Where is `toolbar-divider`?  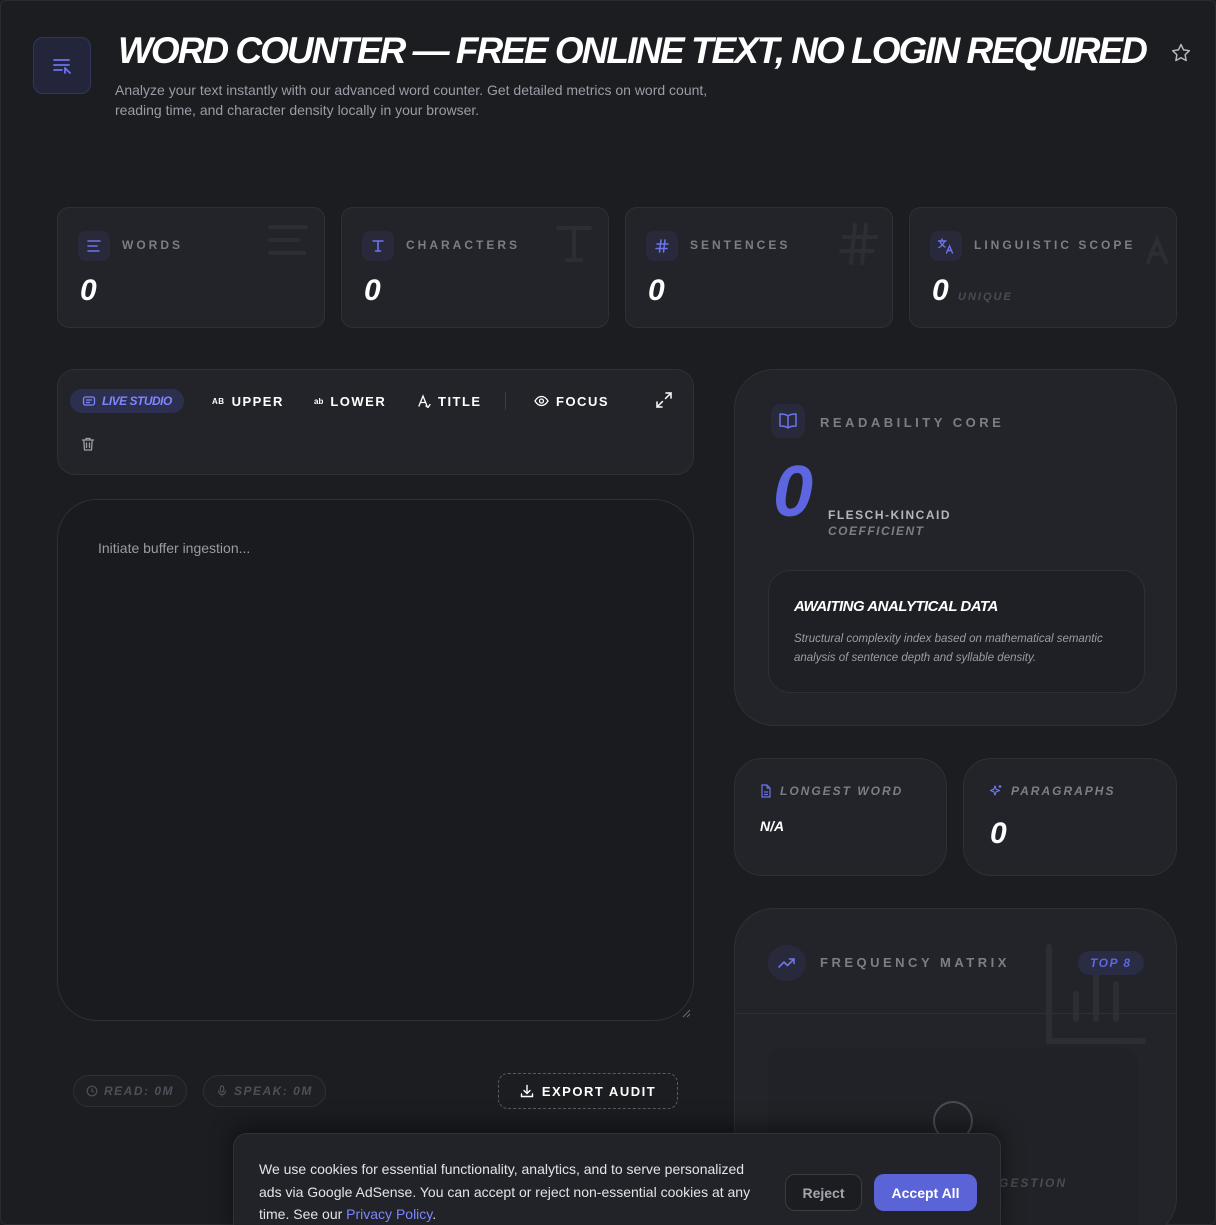
toolbar-divider is located at coordinates (505, 401).